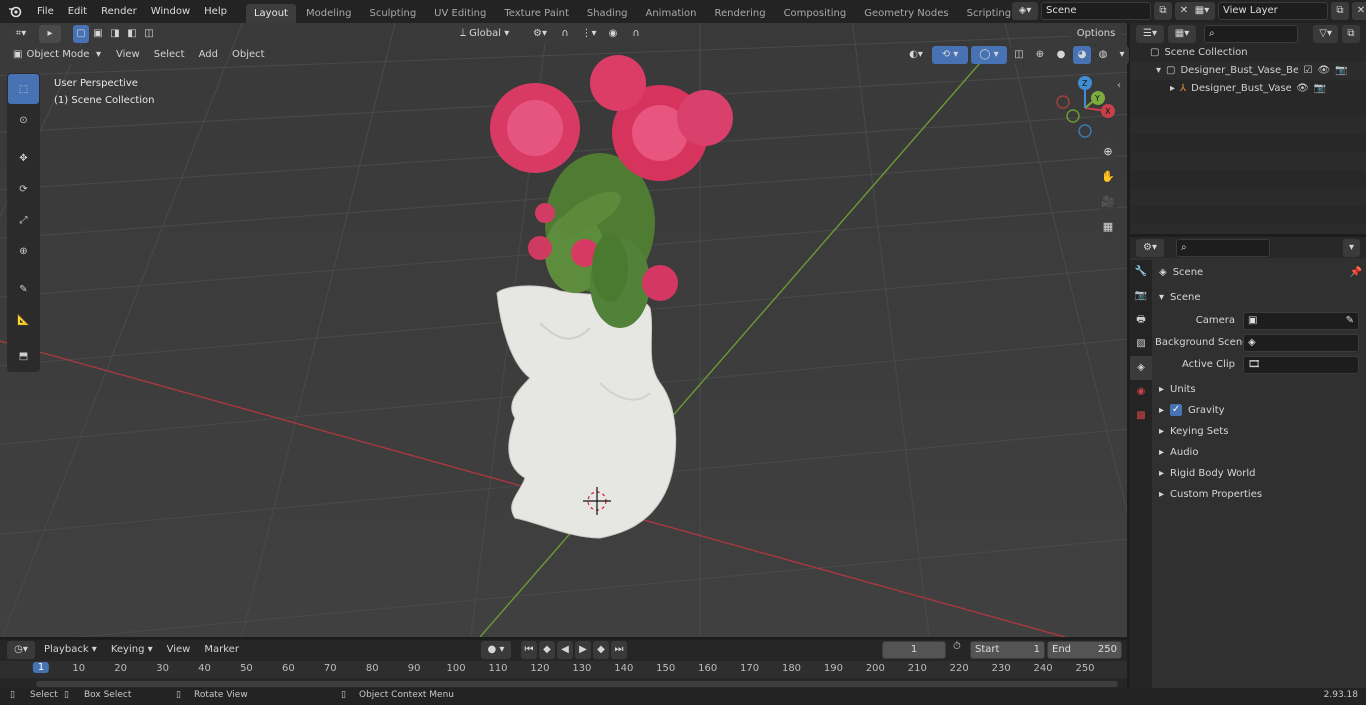  What do you see at coordinates (671, 13) in the screenshot?
I see `tab-animation: Animation` at bounding box center [671, 13].